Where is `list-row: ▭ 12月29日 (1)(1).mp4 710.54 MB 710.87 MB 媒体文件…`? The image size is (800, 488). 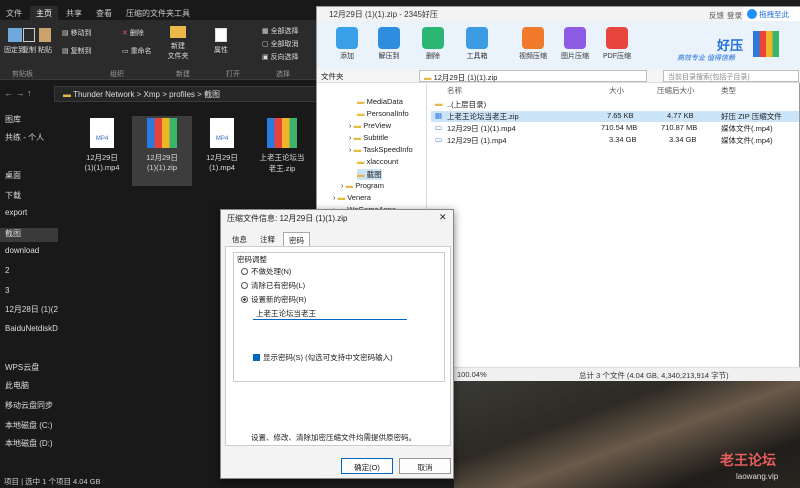 list-row: ▭ 12月29日 (1)(1).mp4 710.54 MB 710.87 MB 媒体文件… is located at coordinates (615, 128).